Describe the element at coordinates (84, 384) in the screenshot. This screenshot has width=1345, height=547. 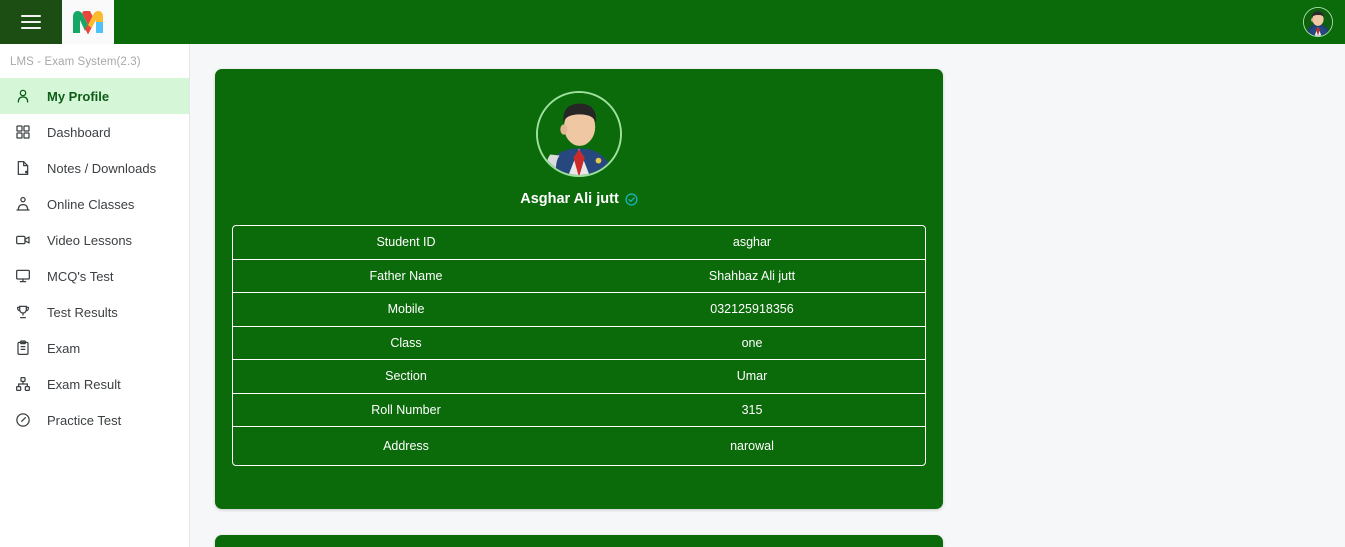
I see `sidebar-item-label: Exam Result` at that location.